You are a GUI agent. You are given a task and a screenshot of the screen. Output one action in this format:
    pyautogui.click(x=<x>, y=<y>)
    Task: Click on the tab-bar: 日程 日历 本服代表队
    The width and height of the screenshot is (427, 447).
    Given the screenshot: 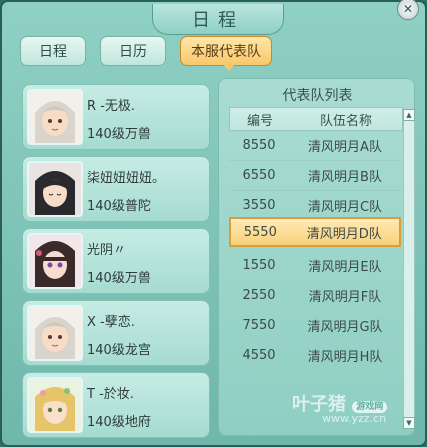 What is the action you would take?
    pyautogui.click(x=146, y=51)
    